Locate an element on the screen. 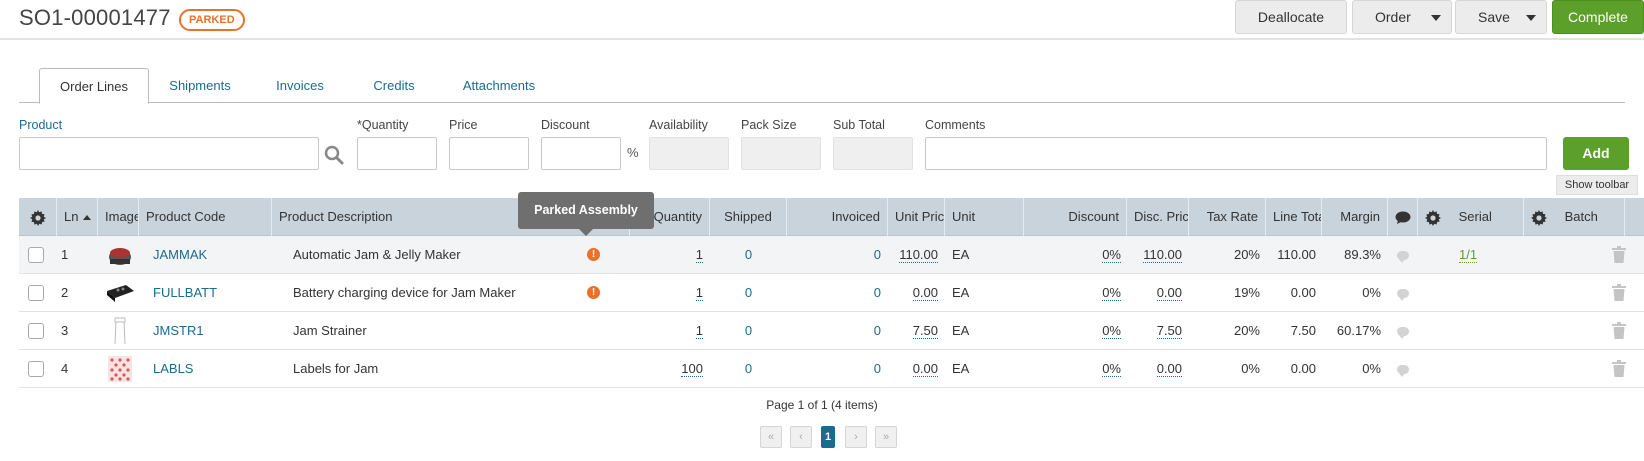 The height and width of the screenshot is (461, 1644). product-code-link: JAMMAK is located at coordinates (180, 255).